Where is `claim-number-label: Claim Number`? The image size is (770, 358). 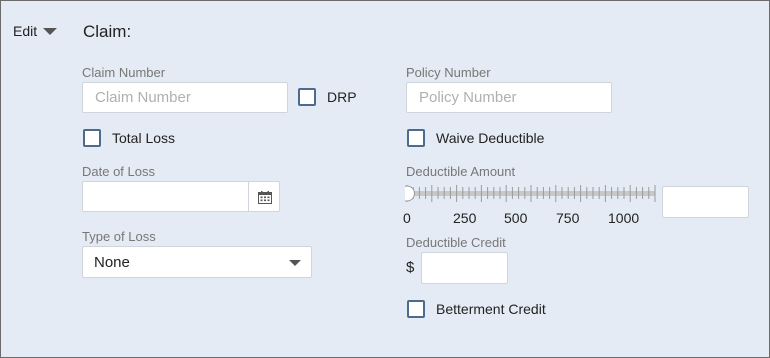 claim-number-label: Claim Number is located at coordinates (124, 72).